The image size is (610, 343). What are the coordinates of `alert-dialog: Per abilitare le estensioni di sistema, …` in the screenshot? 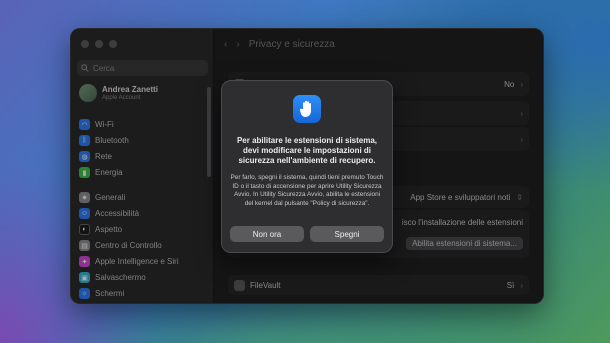 It's located at (307, 166).